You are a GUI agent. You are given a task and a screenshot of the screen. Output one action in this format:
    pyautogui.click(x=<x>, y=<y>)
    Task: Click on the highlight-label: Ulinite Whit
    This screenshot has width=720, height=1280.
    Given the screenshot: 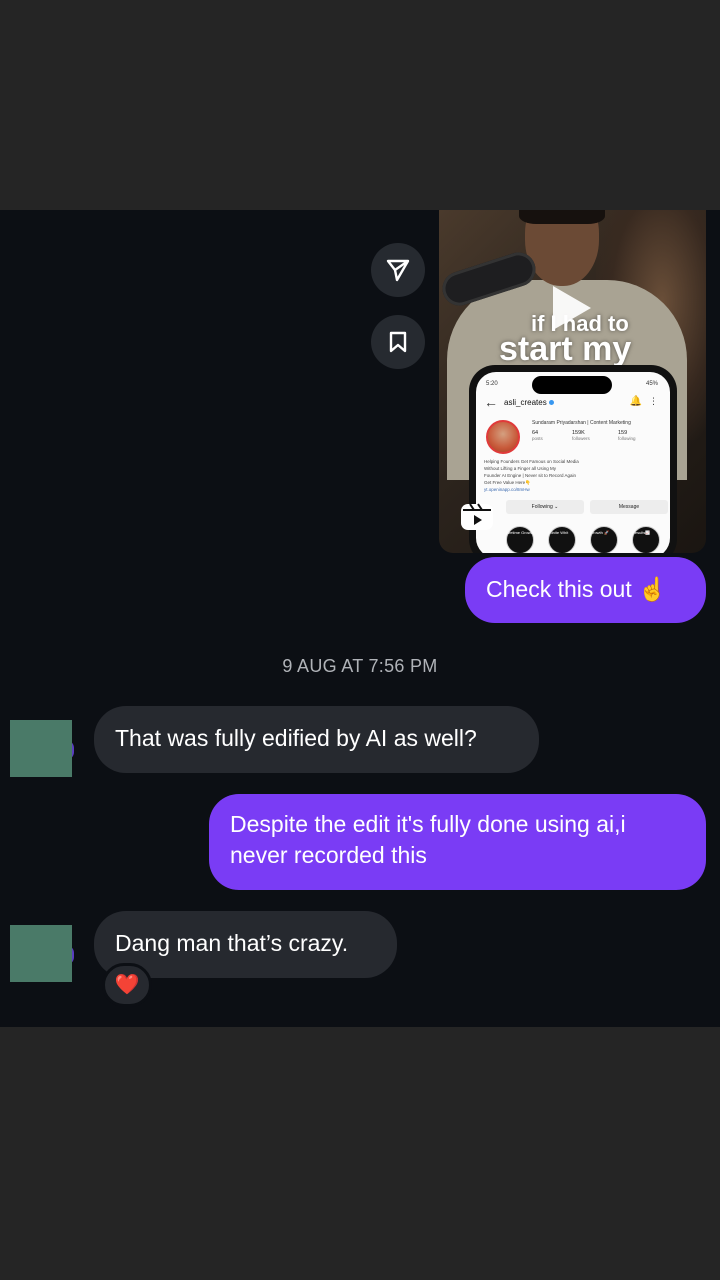 What is the action you would take?
    pyautogui.click(x=558, y=532)
    